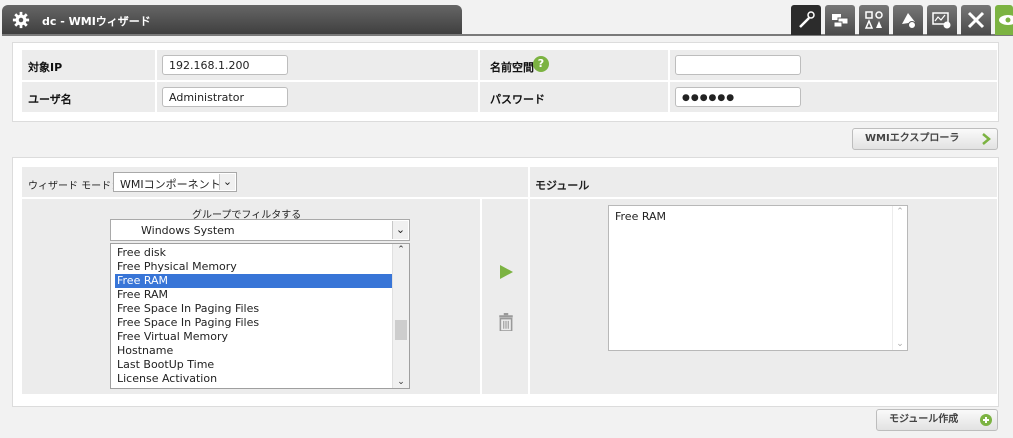 The width and height of the screenshot is (1013, 438). I want to click on list-item: Hostname, so click(254, 351).